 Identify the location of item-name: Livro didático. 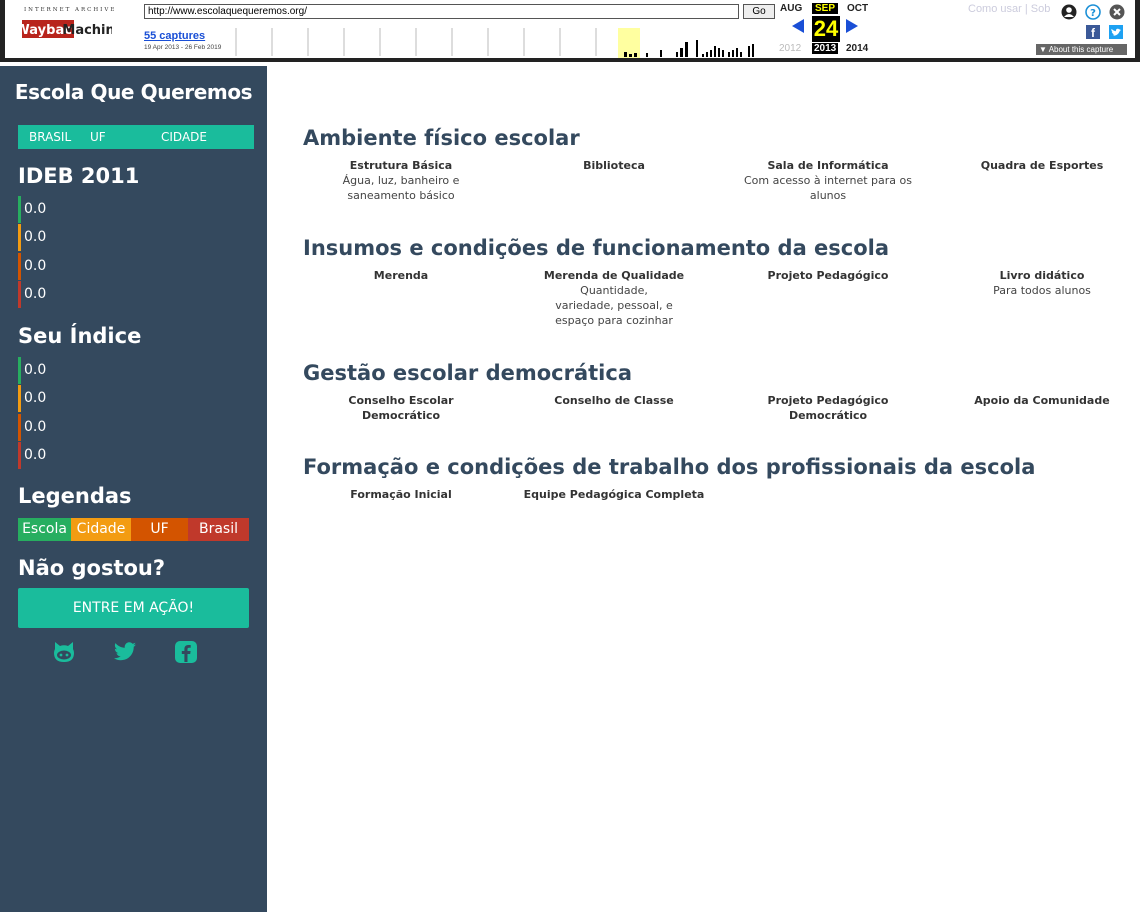
(1042, 275).